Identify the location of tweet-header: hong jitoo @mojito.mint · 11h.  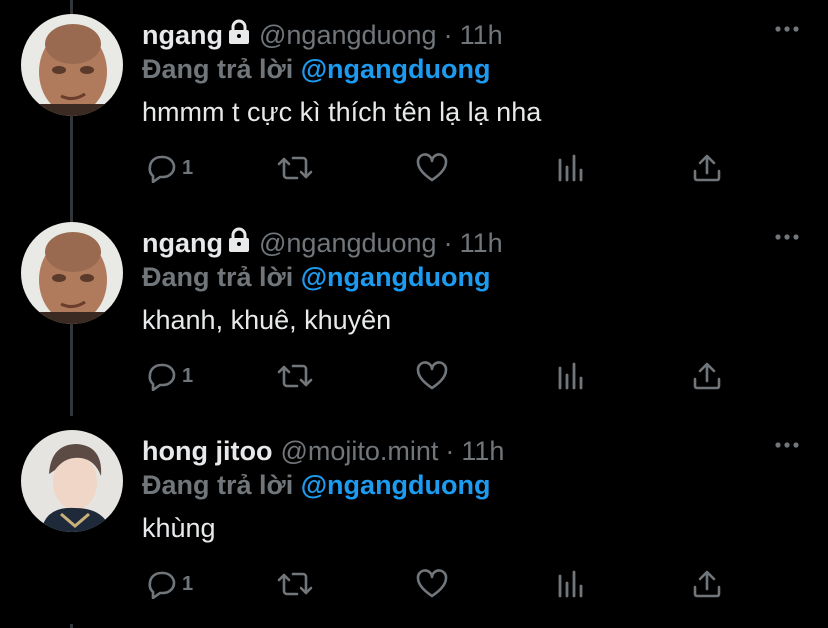
(323, 451).